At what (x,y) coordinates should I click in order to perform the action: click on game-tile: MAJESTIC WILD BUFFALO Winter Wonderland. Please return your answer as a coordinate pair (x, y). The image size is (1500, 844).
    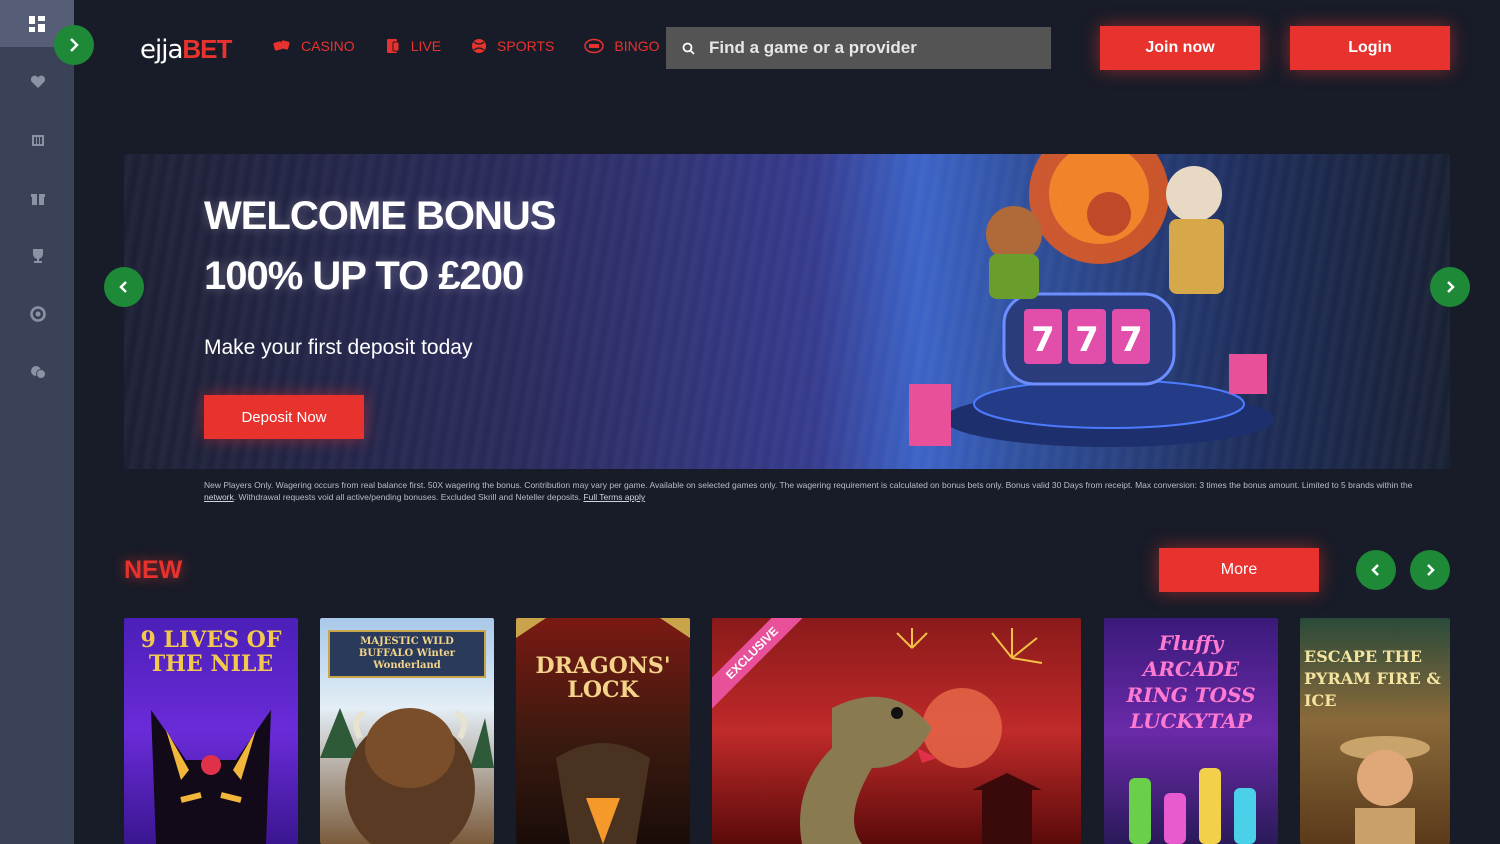
    Looking at the image, I should click on (407, 731).